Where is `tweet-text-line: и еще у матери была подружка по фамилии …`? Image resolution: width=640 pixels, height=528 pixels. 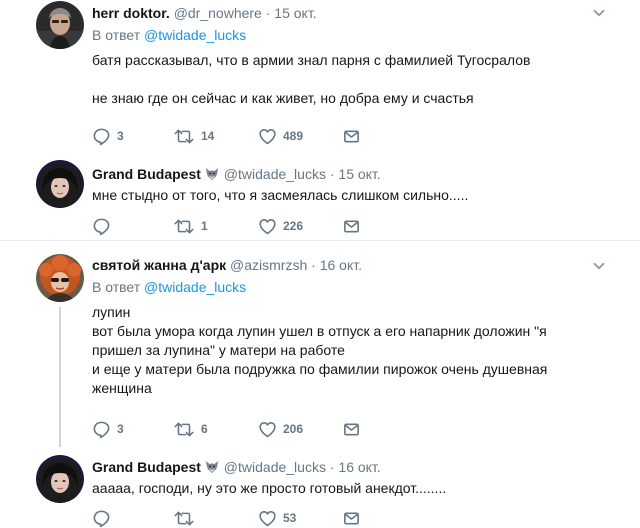
tweet-text-line: и еще у матери была подружка по фамилии … is located at coordinates (320, 369).